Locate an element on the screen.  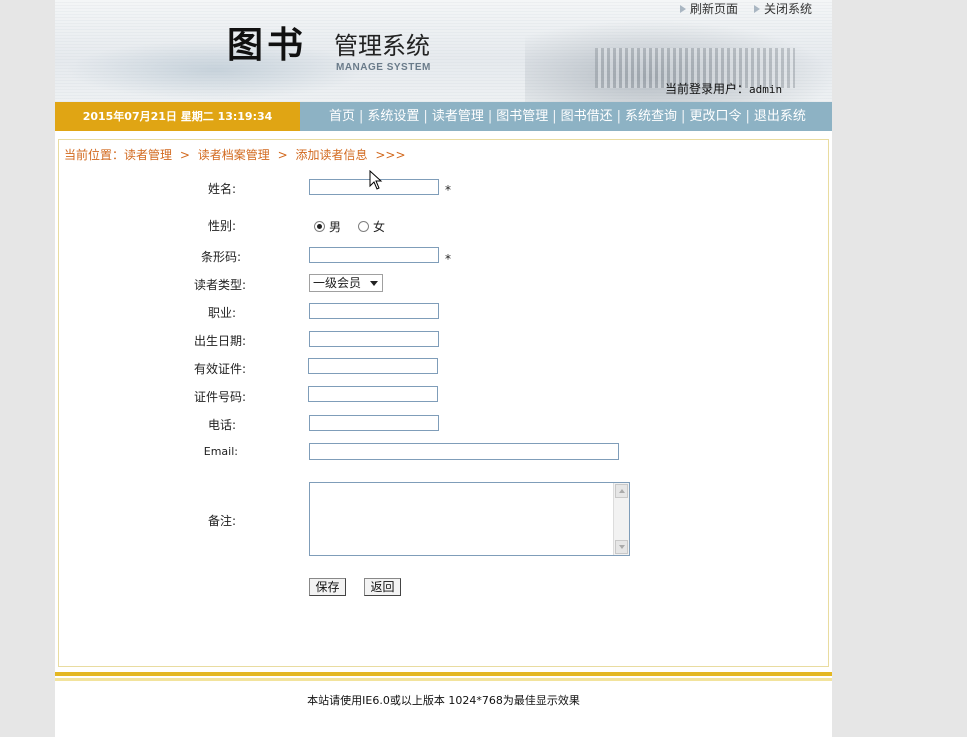
birth-input is located at coordinates (374, 339).